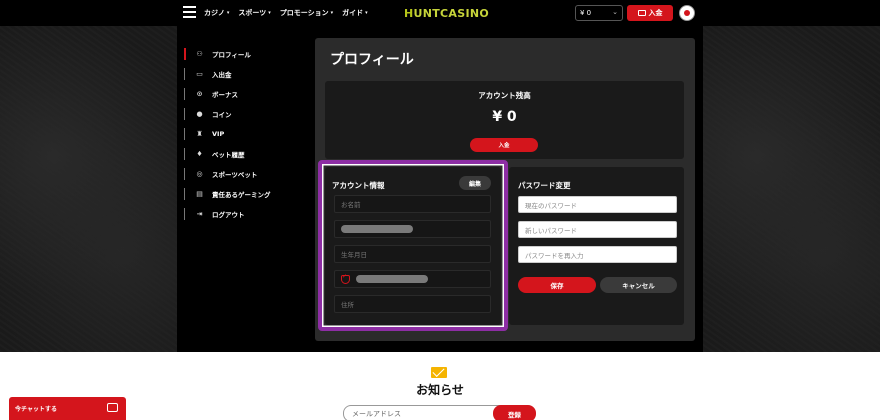 The height and width of the screenshot is (420, 880). I want to click on nav-guide: ガイド ▾, so click(355, 13).